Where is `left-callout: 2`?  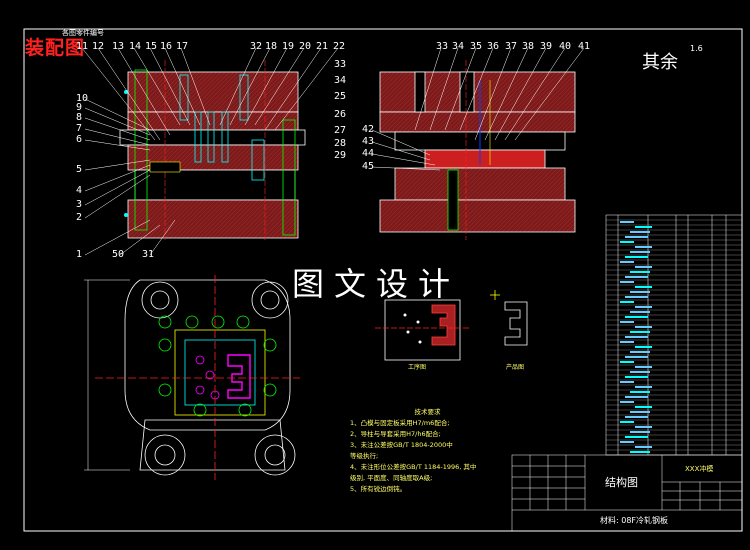
left-callout: 2 is located at coordinates (79, 217).